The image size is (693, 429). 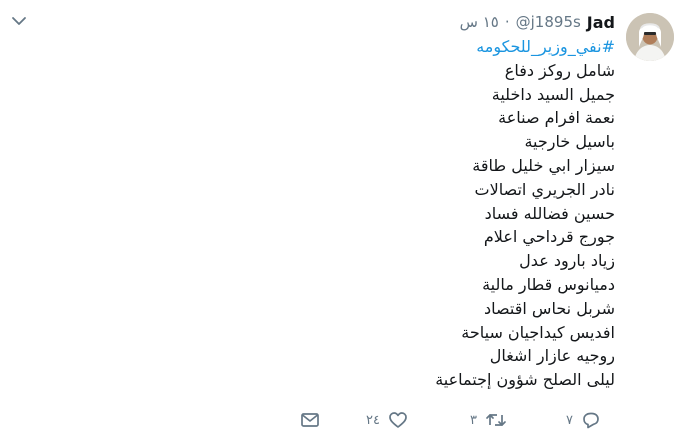 I want to click on hashtag-link: #نفي_وزير_للحكومه, so click(x=415, y=47).